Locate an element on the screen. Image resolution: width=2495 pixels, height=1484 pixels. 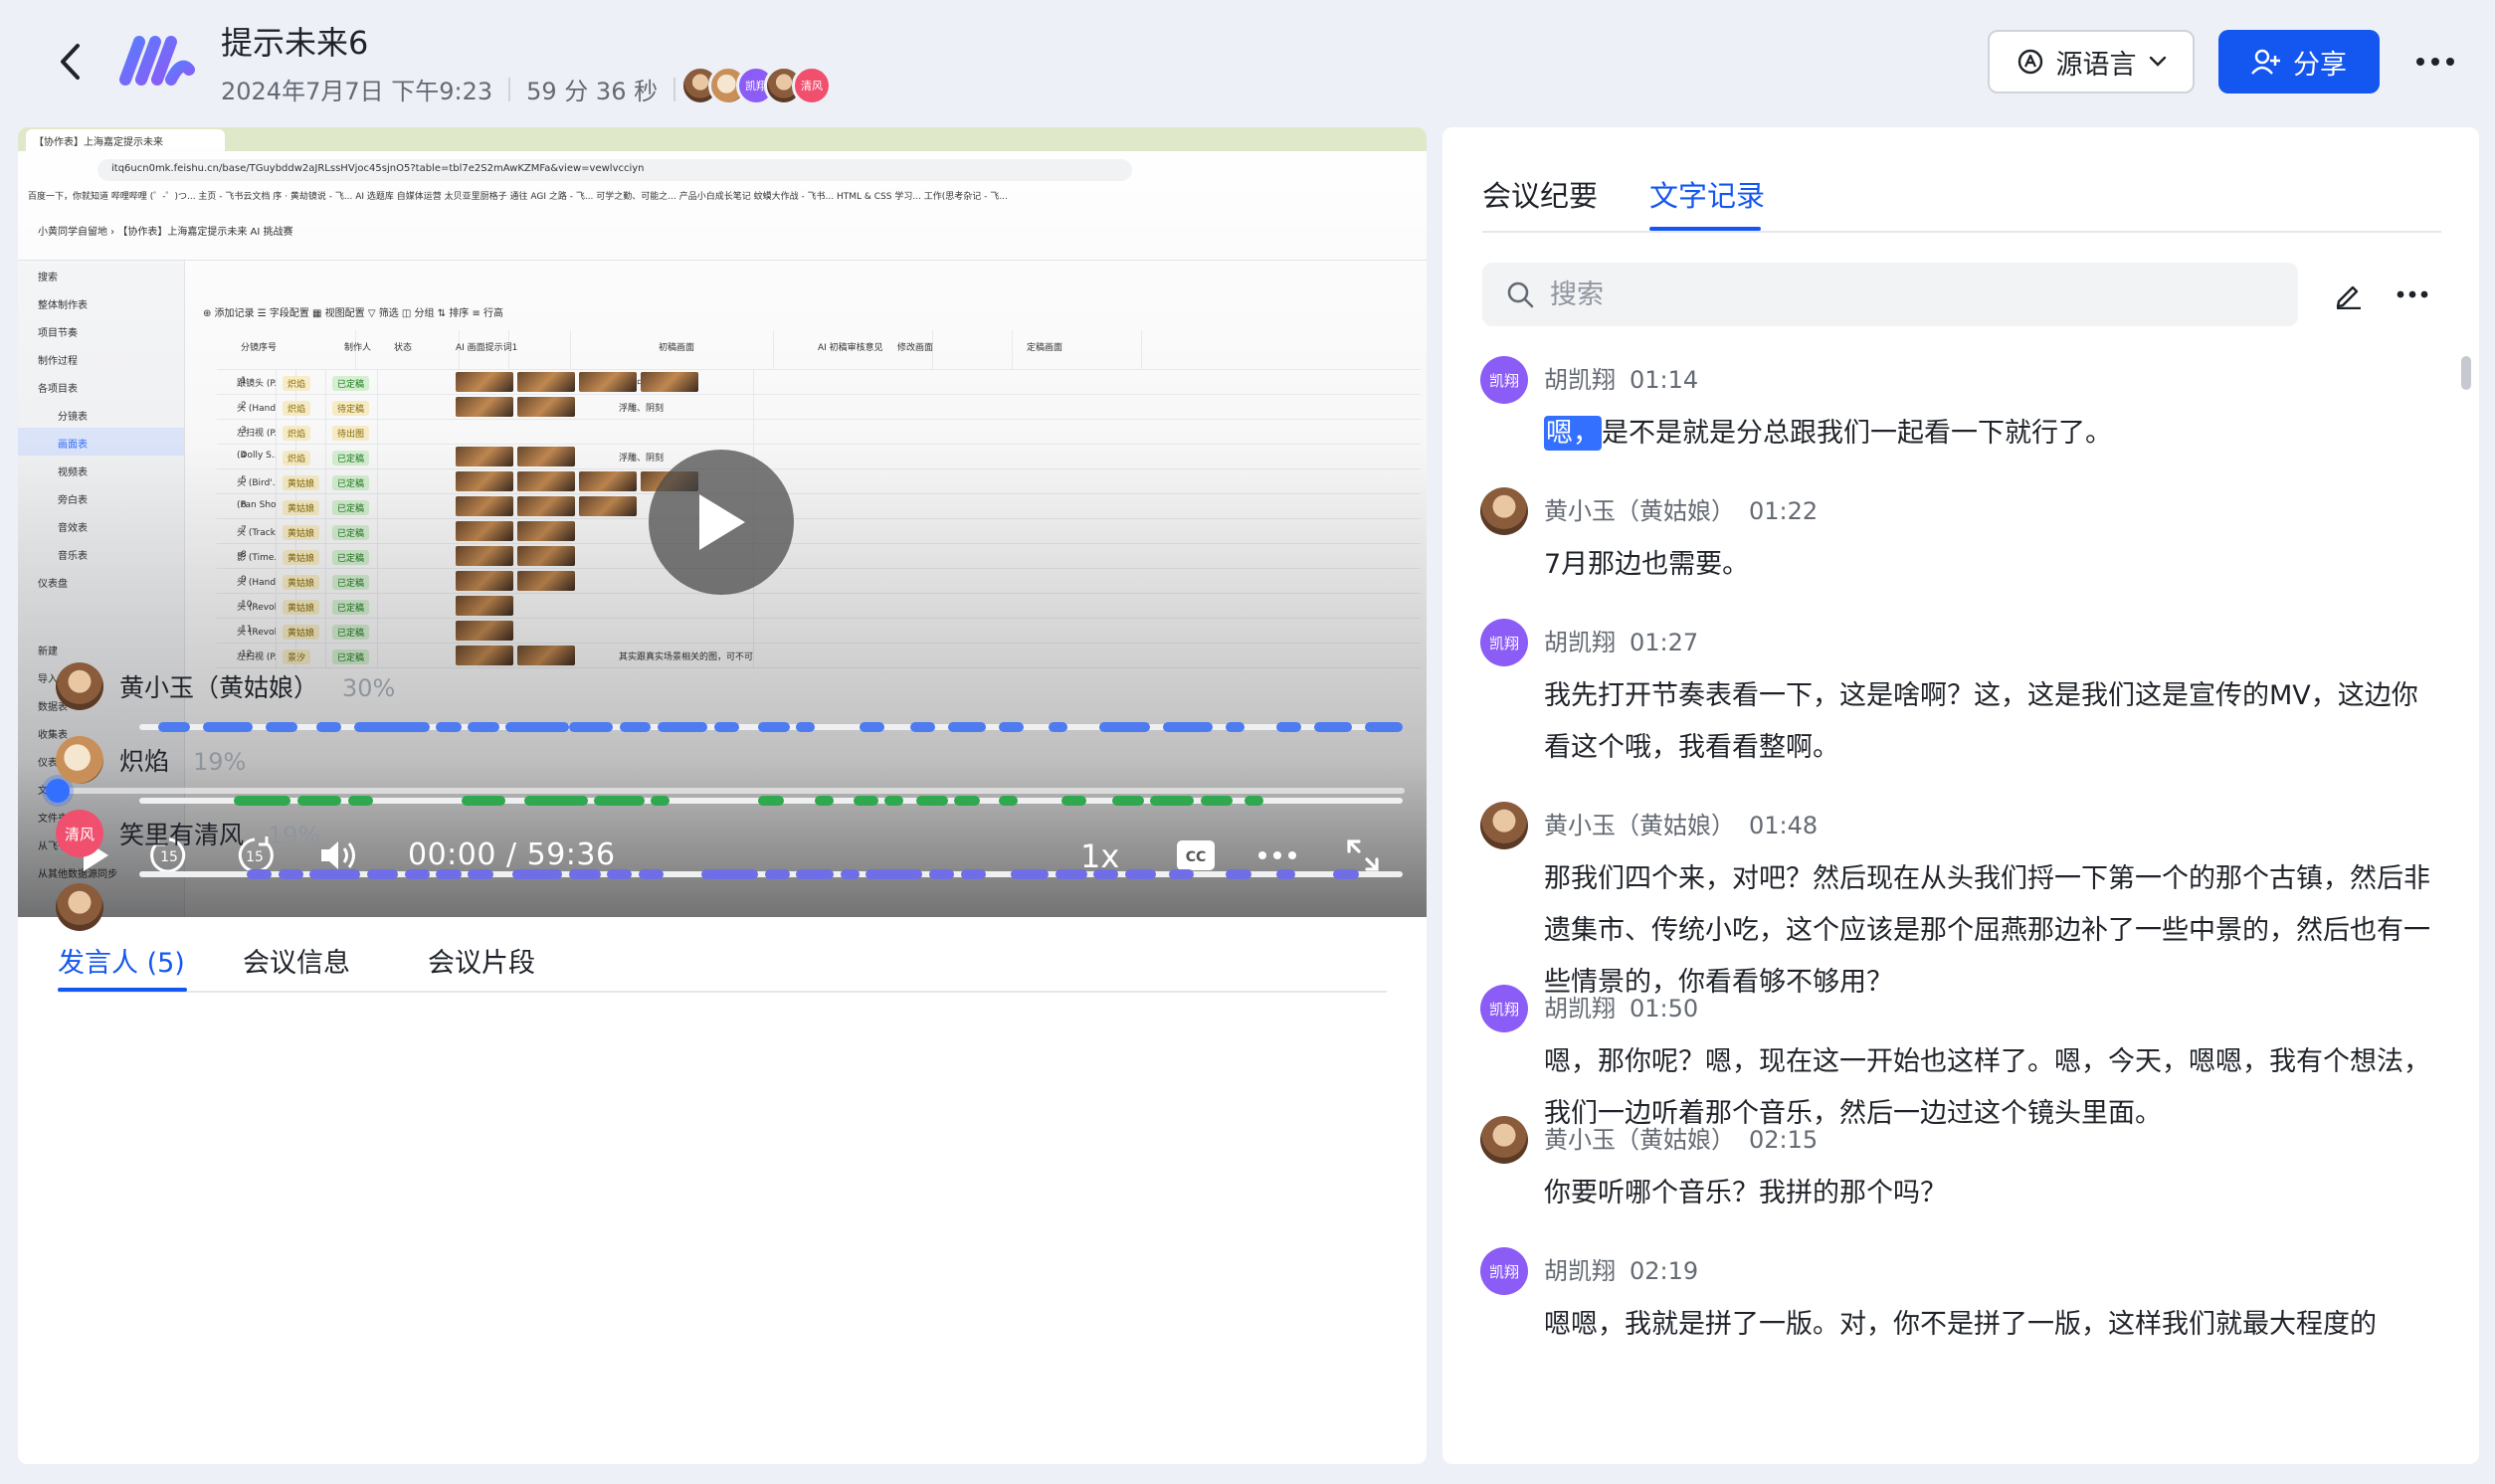
more-menu-button is located at coordinates (2435, 62).